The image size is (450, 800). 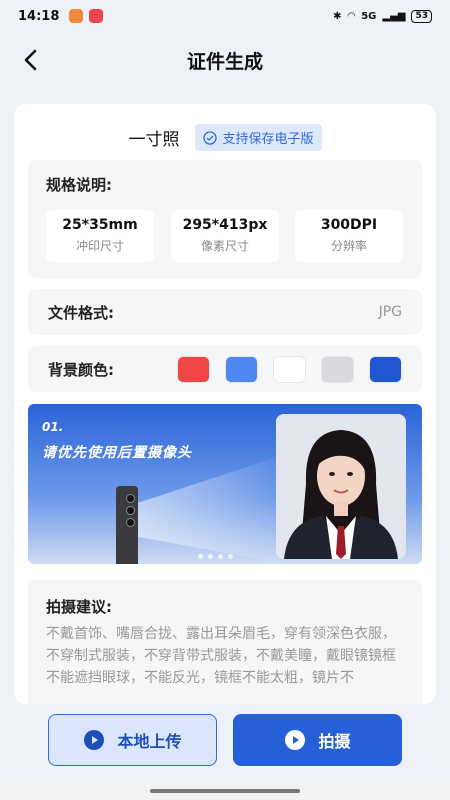 What do you see at coordinates (32, 60) in the screenshot?
I see `back-arrow-icon` at bounding box center [32, 60].